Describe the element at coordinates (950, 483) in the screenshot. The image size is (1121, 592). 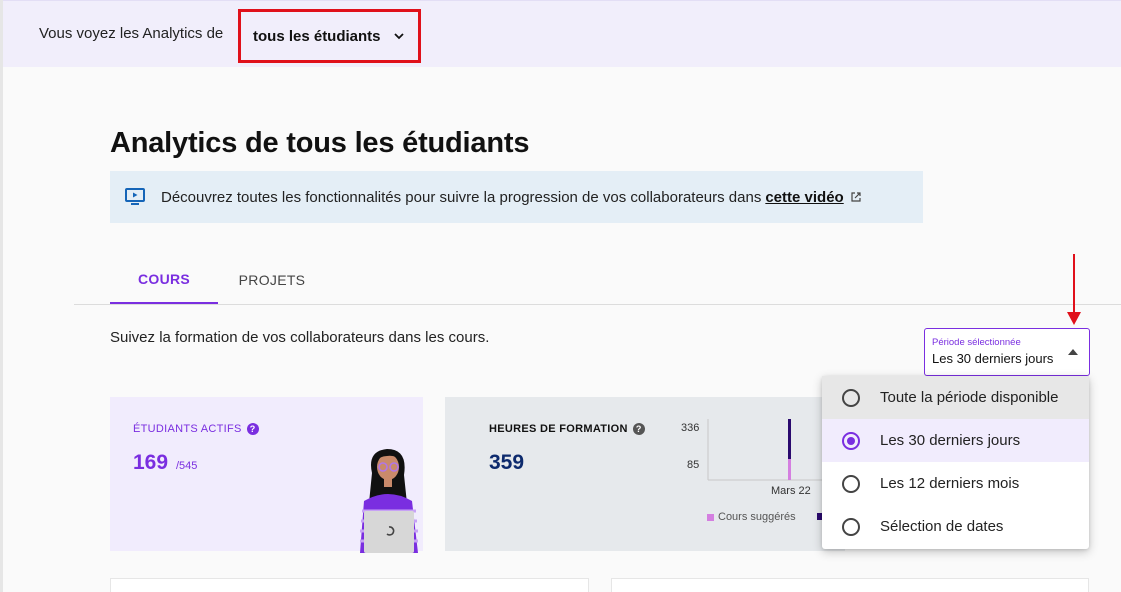
I see `period-option-label: Les 12 derniers mois` at that location.